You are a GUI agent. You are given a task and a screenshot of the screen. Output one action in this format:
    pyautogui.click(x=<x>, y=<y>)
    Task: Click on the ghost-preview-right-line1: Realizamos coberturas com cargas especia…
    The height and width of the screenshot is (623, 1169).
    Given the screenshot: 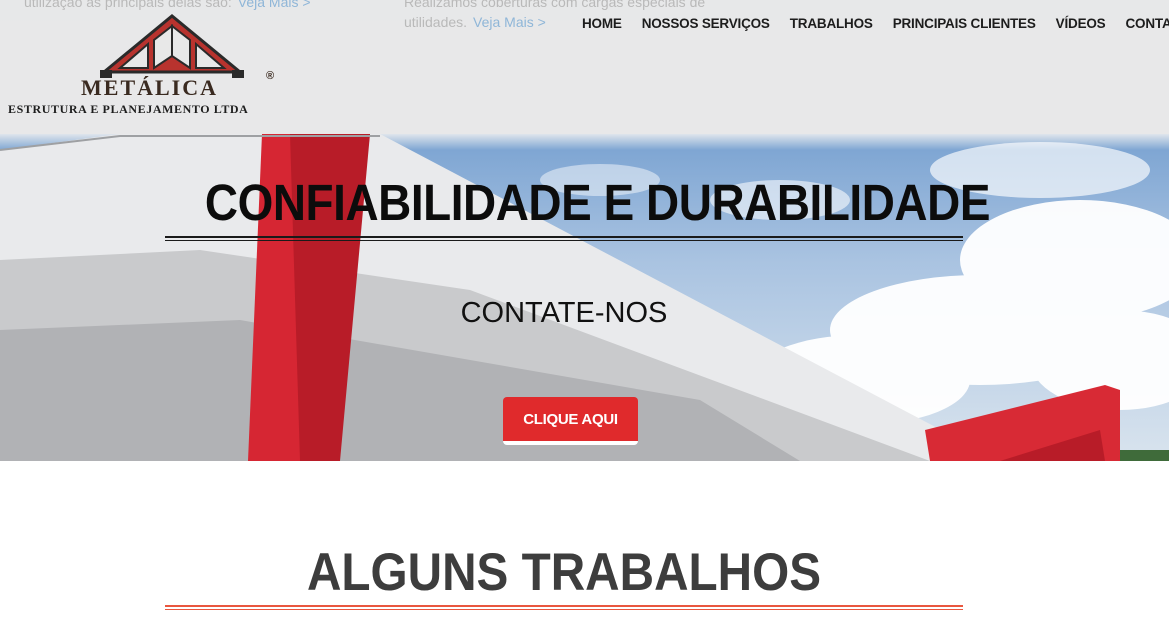 What is the action you would take?
    pyautogui.click(x=555, y=5)
    